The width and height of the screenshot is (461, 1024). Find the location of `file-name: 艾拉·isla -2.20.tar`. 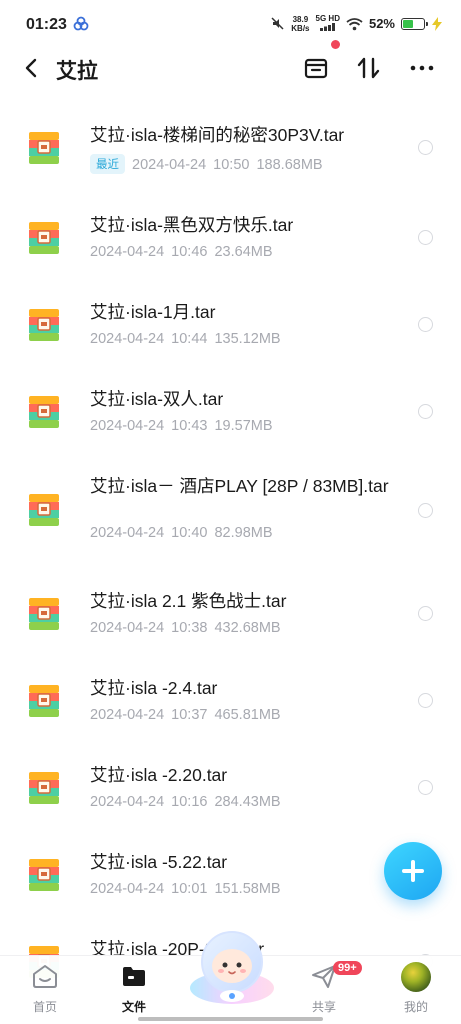

file-name: 艾拉·isla -2.20.tar is located at coordinates (159, 775).